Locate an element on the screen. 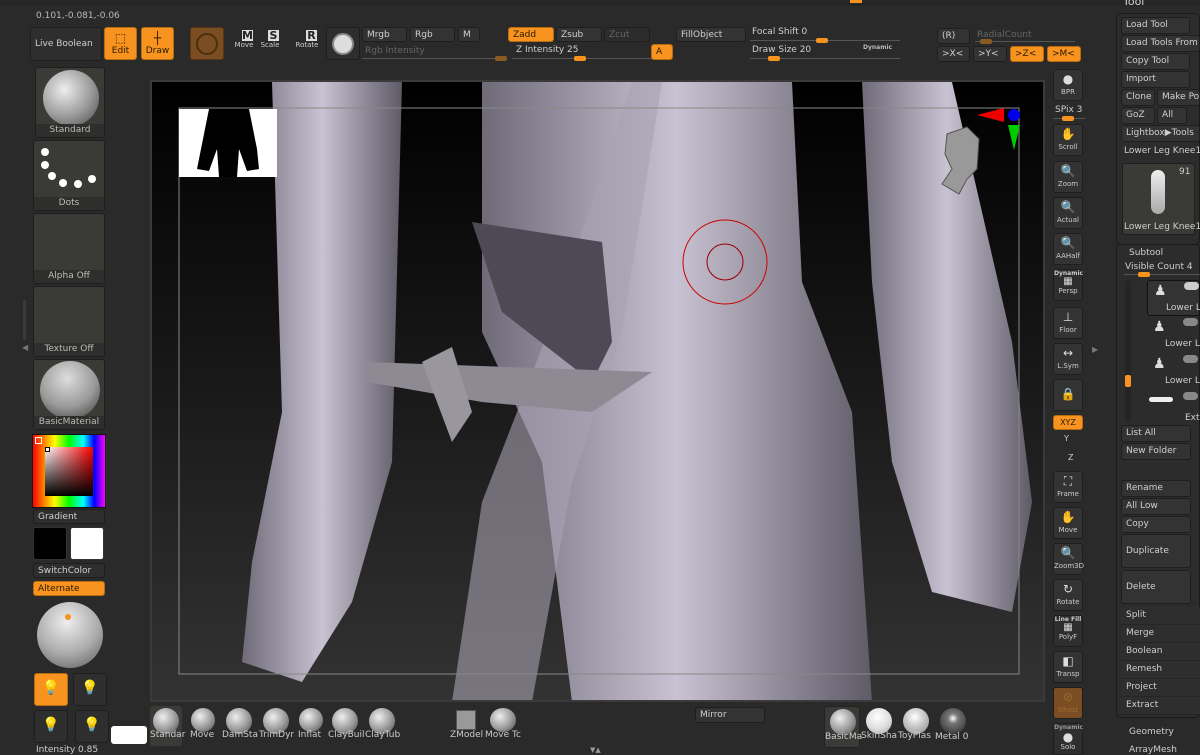 Image resolution: width=1200 pixels, height=755 pixels. all-low-button: All Low is located at coordinates (1156, 506).